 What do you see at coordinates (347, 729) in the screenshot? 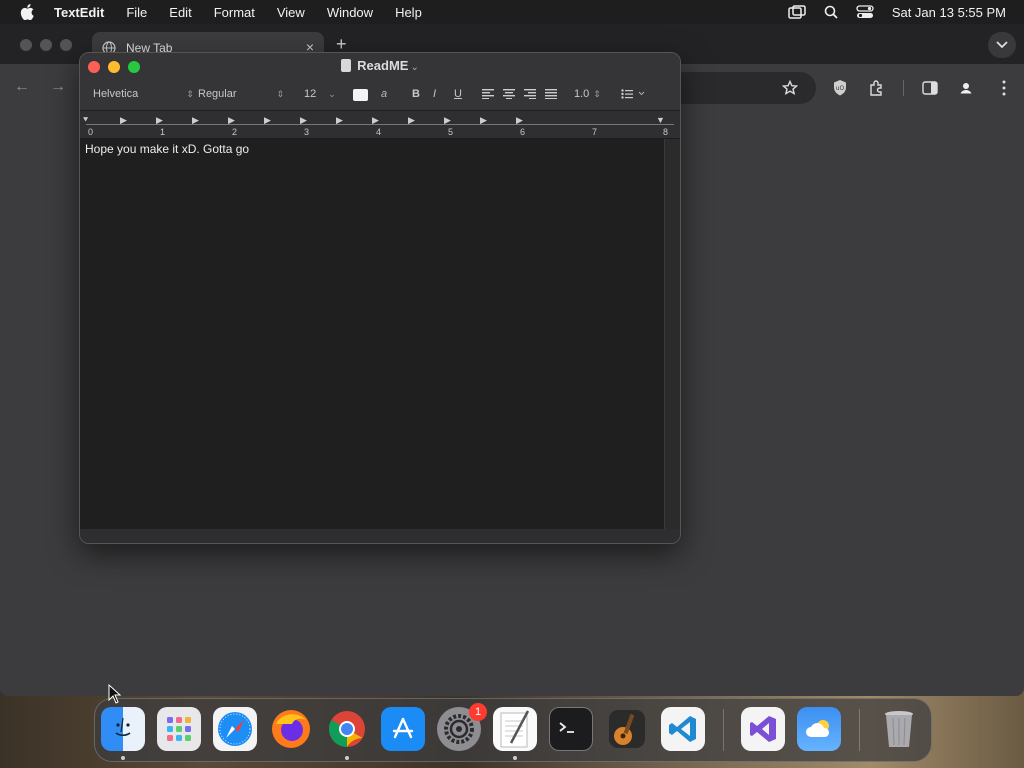
I see `dock-chrome-icon` at bounding box center [347, 729].